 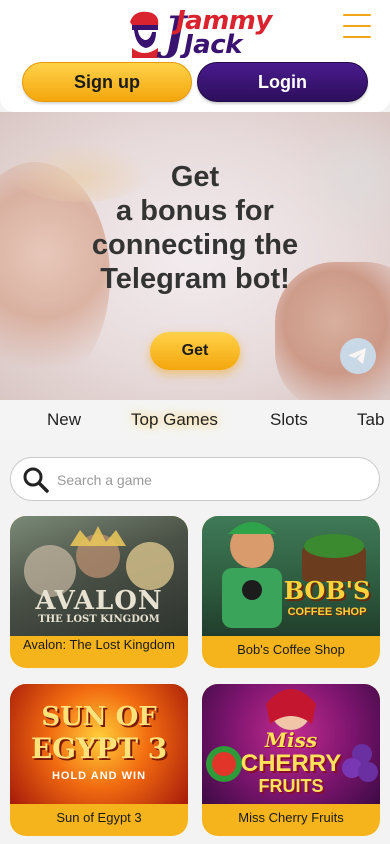 I want to click on game-art-subtitle: COFFEE SHOP, so click(x=327, y=612).